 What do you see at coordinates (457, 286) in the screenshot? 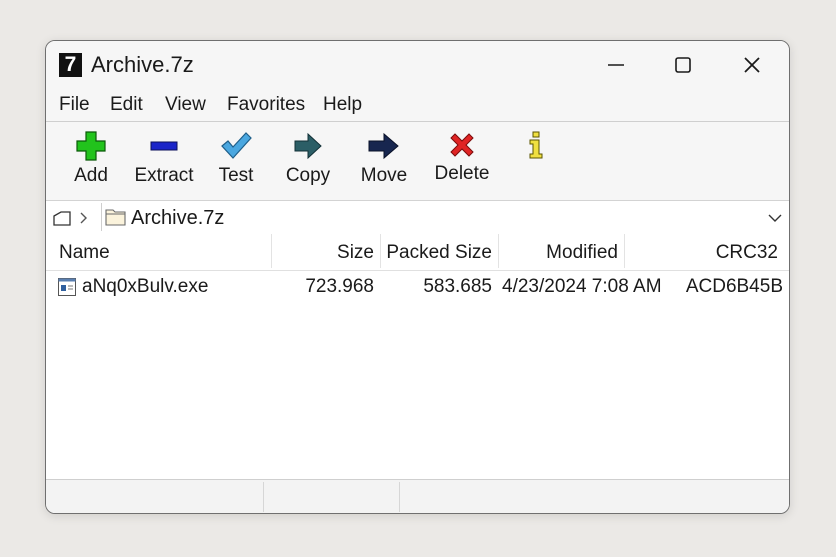
I see `file-packed-size: 583.685` at bounding box center [457, 286].